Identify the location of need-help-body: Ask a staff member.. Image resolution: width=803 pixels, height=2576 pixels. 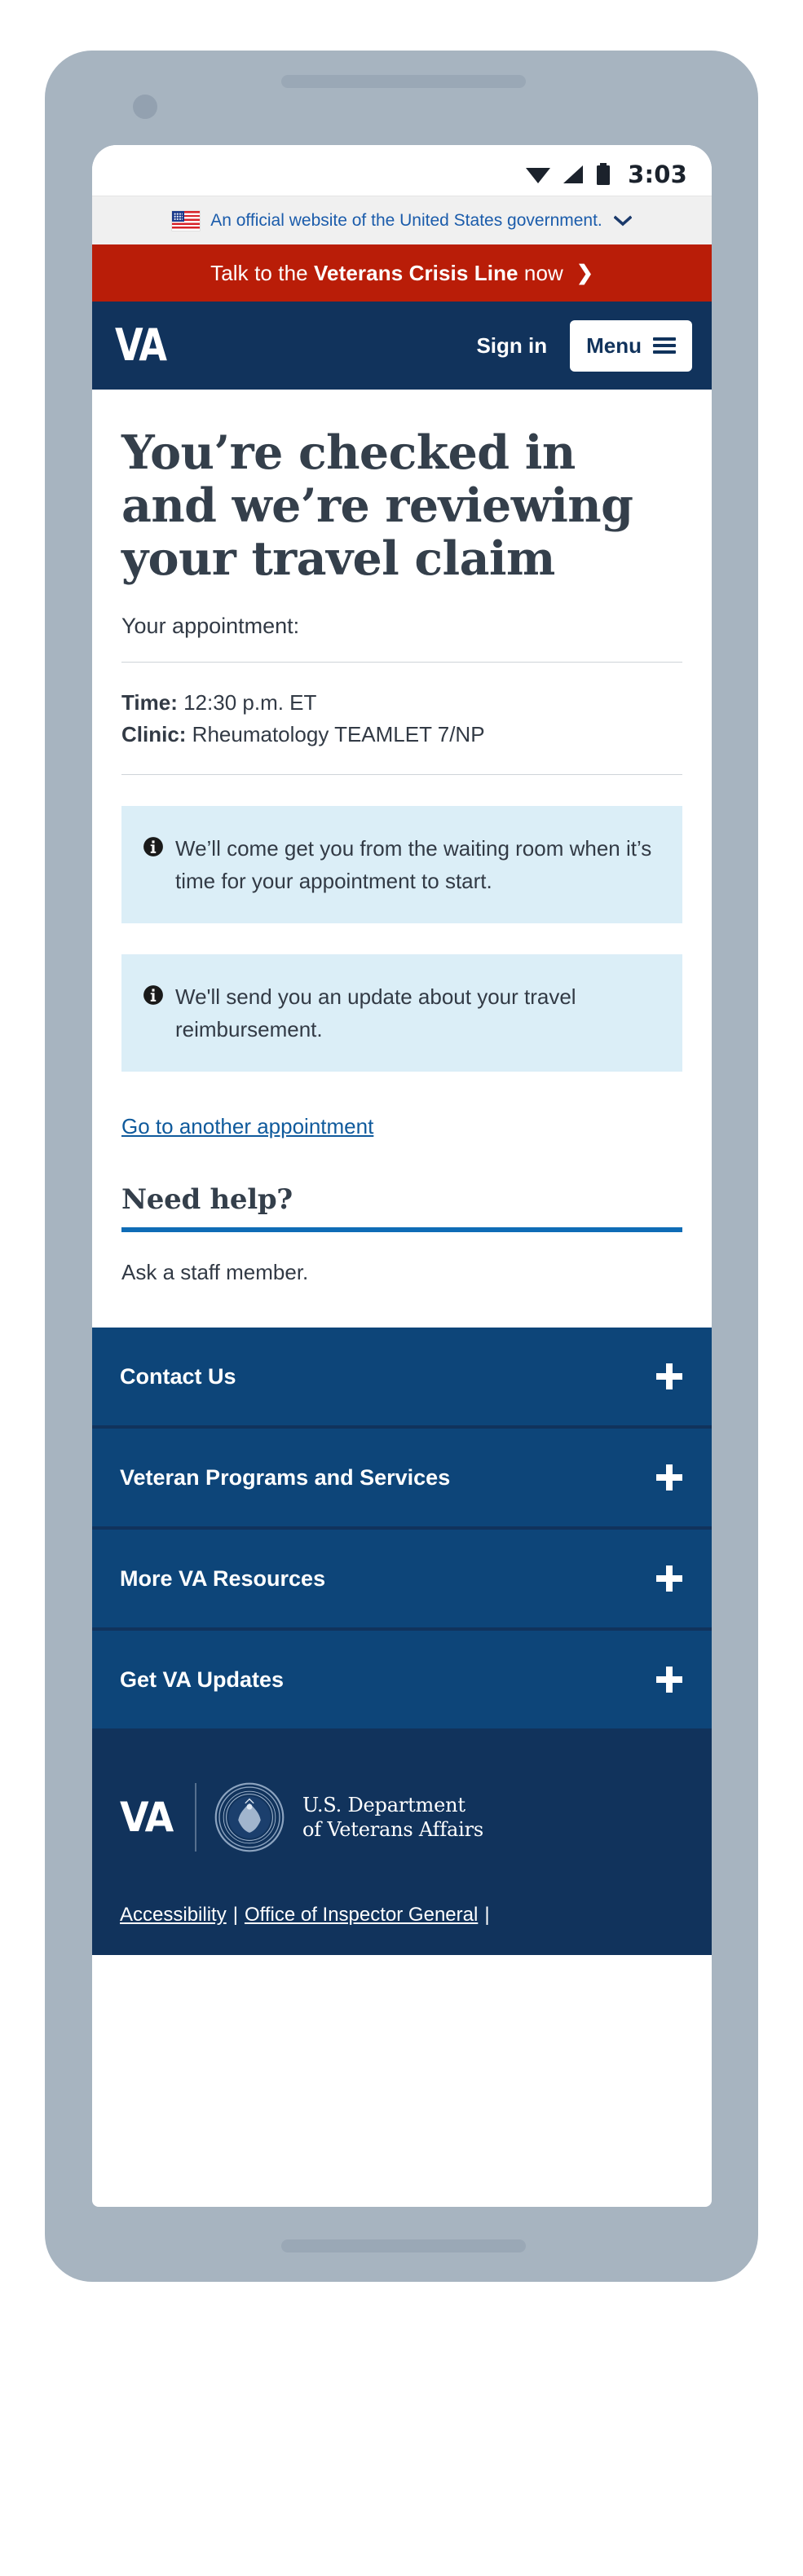
(215, 1272).